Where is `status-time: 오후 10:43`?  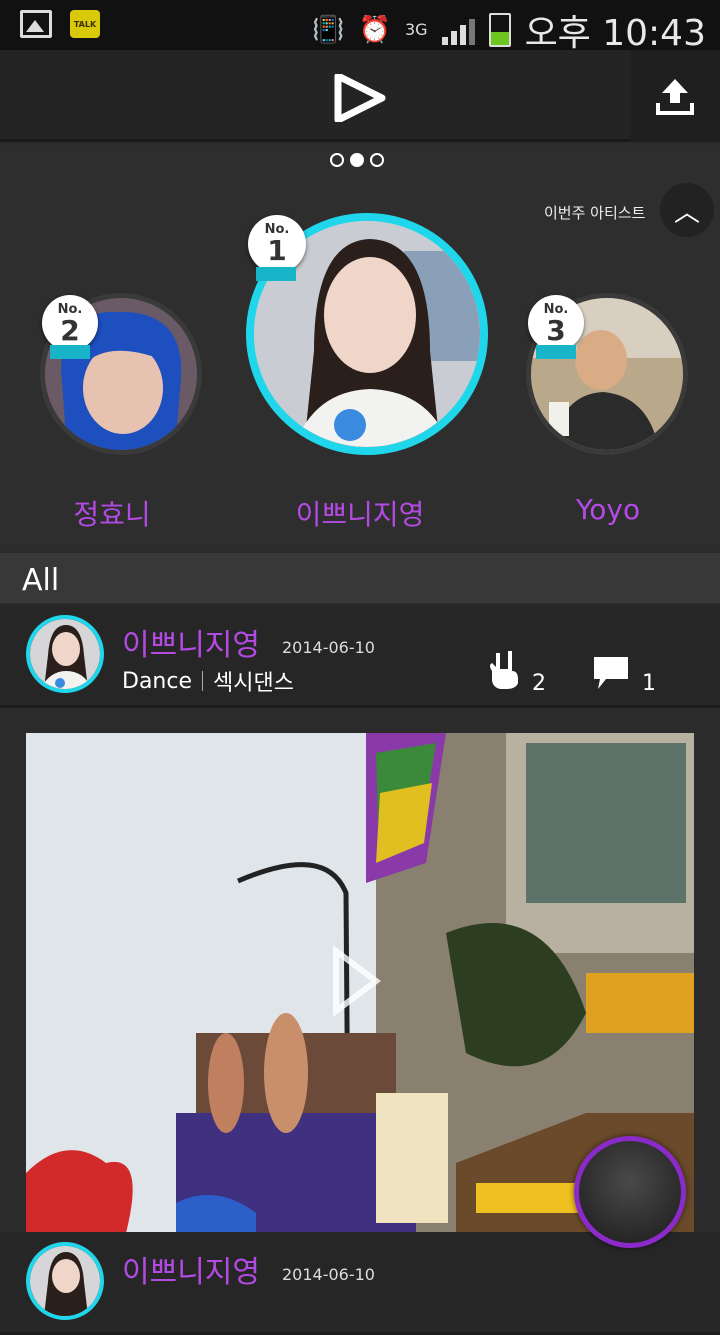
status-time: 오후 10:43 is located at coordinates (615, 33).